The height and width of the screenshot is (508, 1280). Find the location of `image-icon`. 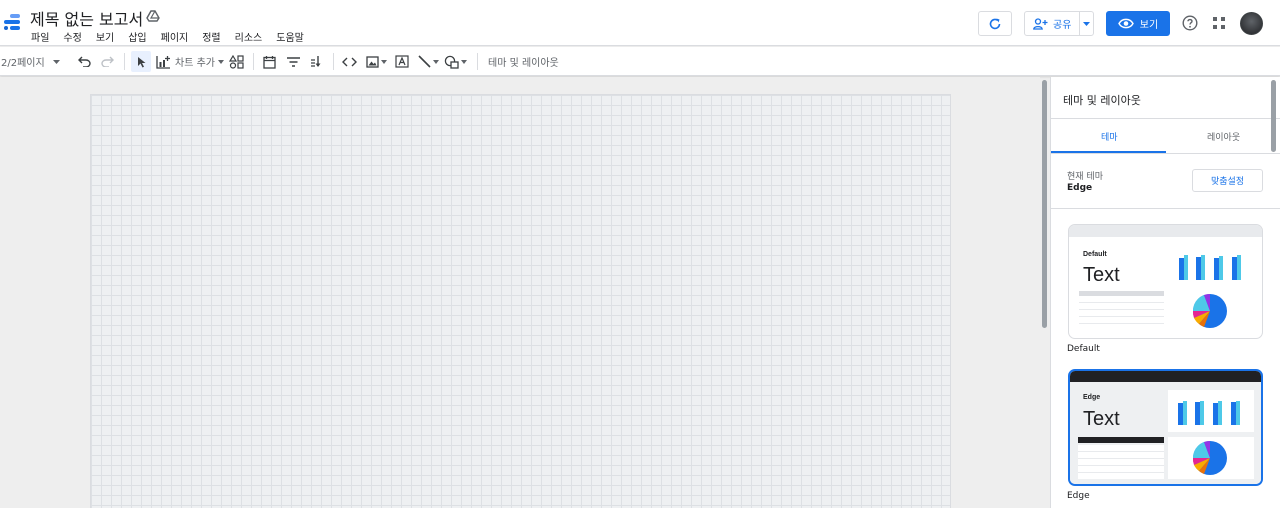

image-icon is located at coordinates (372, 61).